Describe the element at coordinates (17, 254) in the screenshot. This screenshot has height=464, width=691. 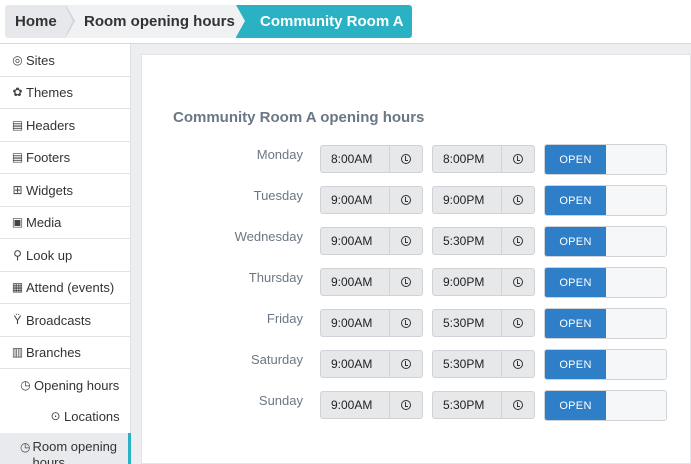
I see `search-icon: ⚲` at that location.